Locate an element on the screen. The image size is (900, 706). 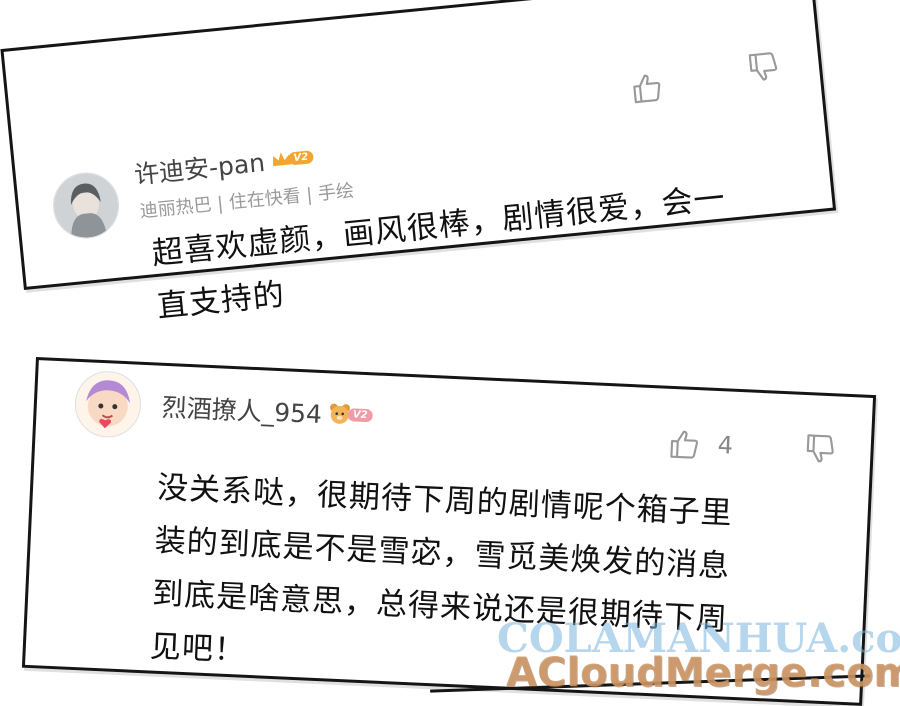
username-text: 许迪安-pan is located at coordinates (199, 168).